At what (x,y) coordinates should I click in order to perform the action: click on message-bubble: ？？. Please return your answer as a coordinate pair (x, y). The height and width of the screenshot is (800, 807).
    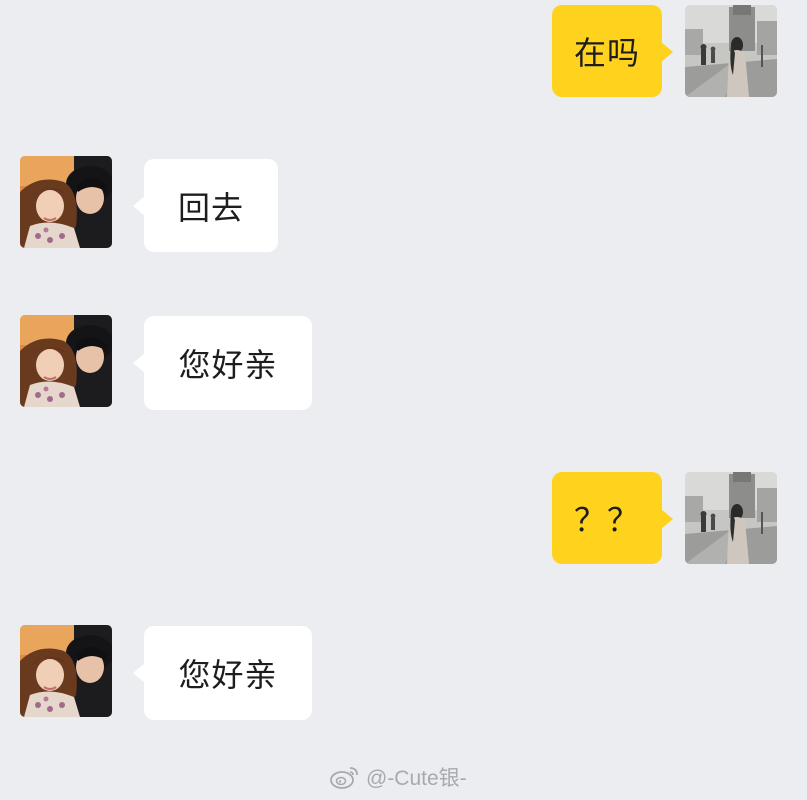
    Looking at the image, I should click on (612, 518).